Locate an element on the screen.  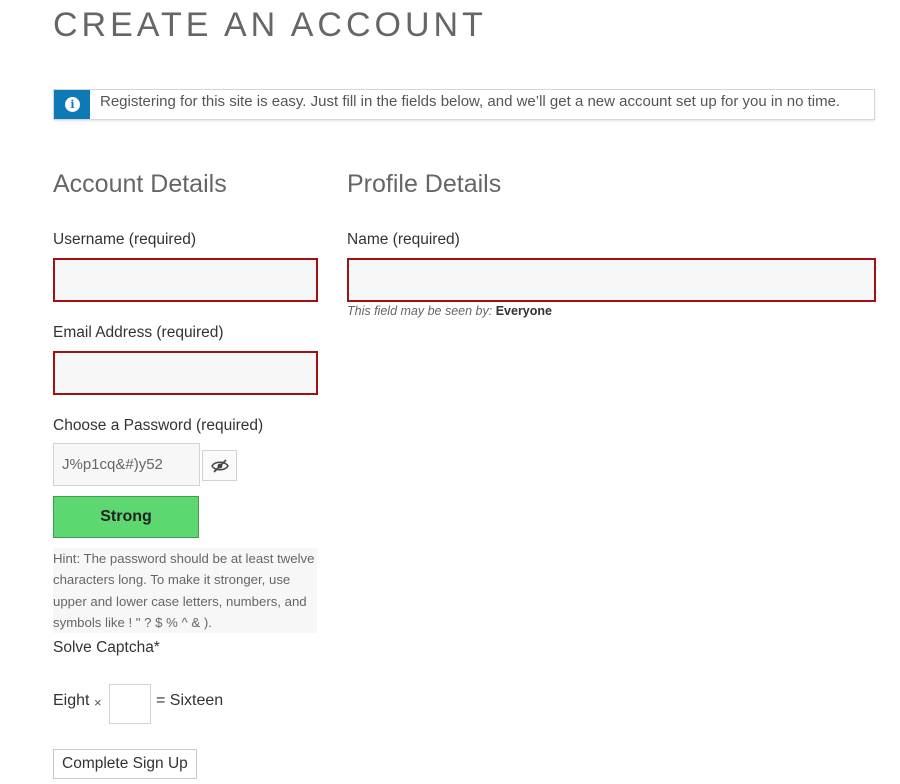
eye-slash-icon is located at coordinates (219, 465).